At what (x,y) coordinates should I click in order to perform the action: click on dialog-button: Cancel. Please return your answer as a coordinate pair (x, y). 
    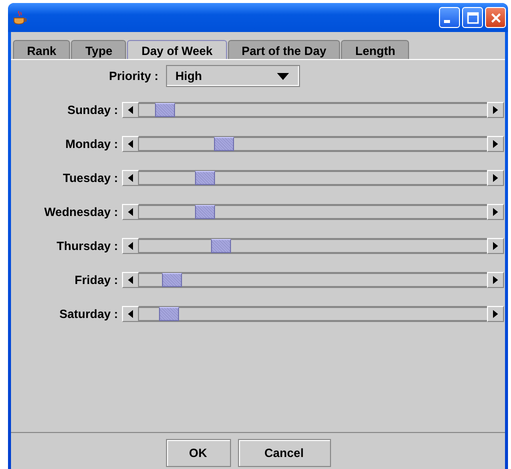
    Looking at the image, I should click on (284, 453).